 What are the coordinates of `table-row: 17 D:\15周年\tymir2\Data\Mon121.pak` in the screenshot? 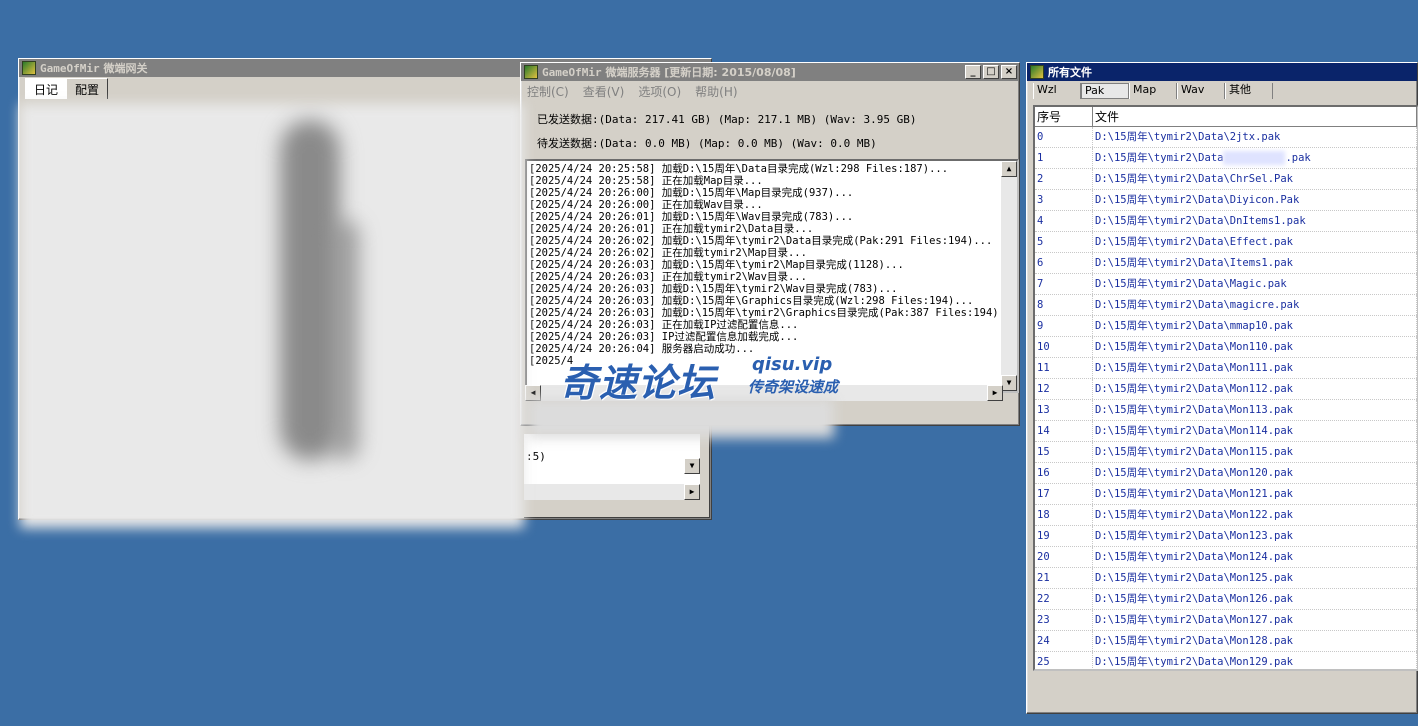 It's located at (1226, 494).